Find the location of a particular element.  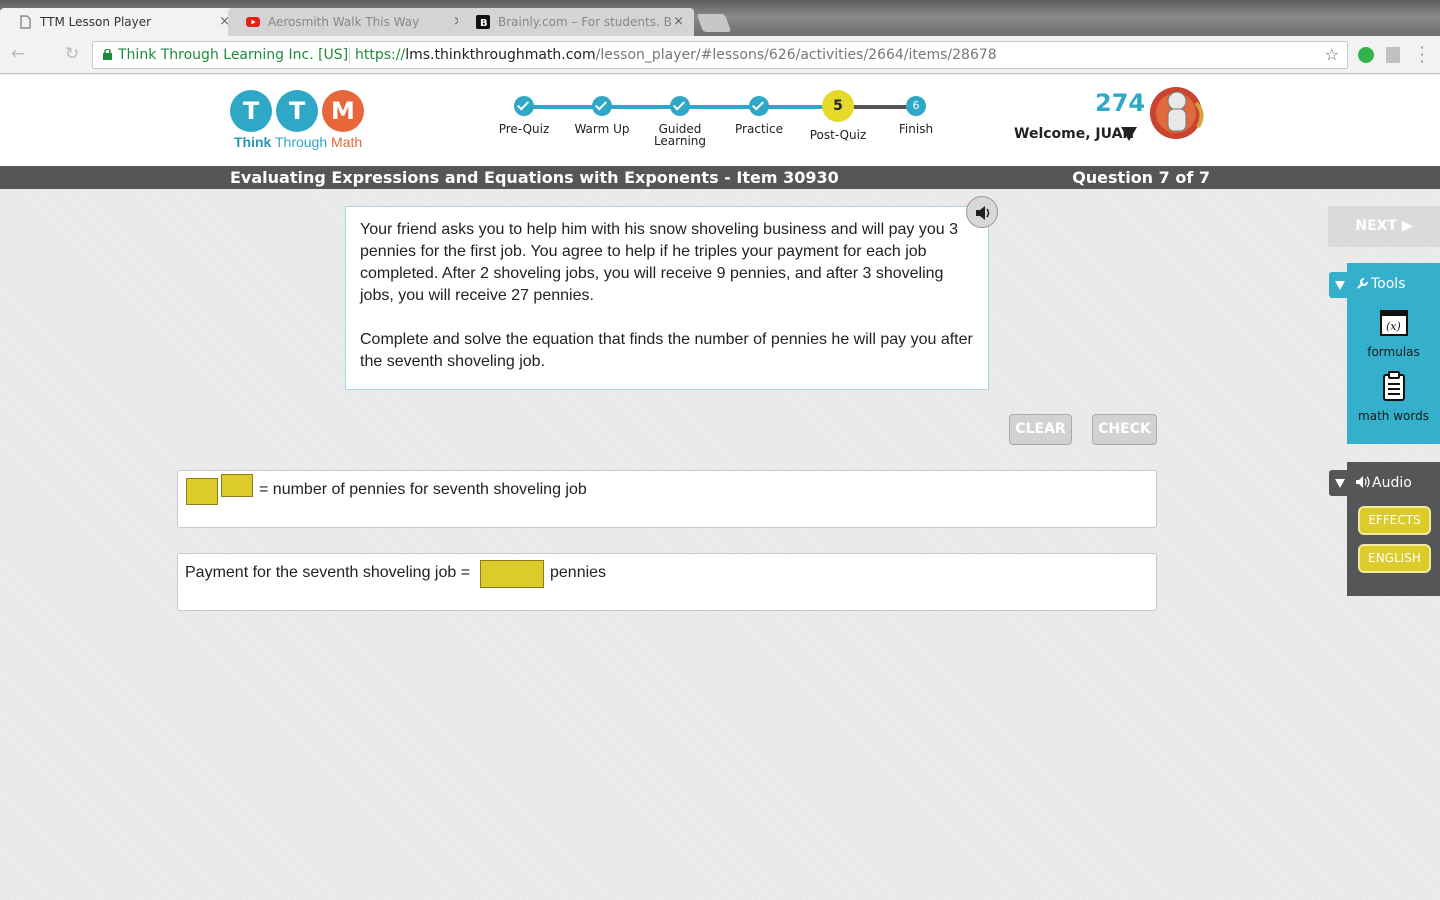

solution-suffix: pennies is located at coordinates (578, 572).